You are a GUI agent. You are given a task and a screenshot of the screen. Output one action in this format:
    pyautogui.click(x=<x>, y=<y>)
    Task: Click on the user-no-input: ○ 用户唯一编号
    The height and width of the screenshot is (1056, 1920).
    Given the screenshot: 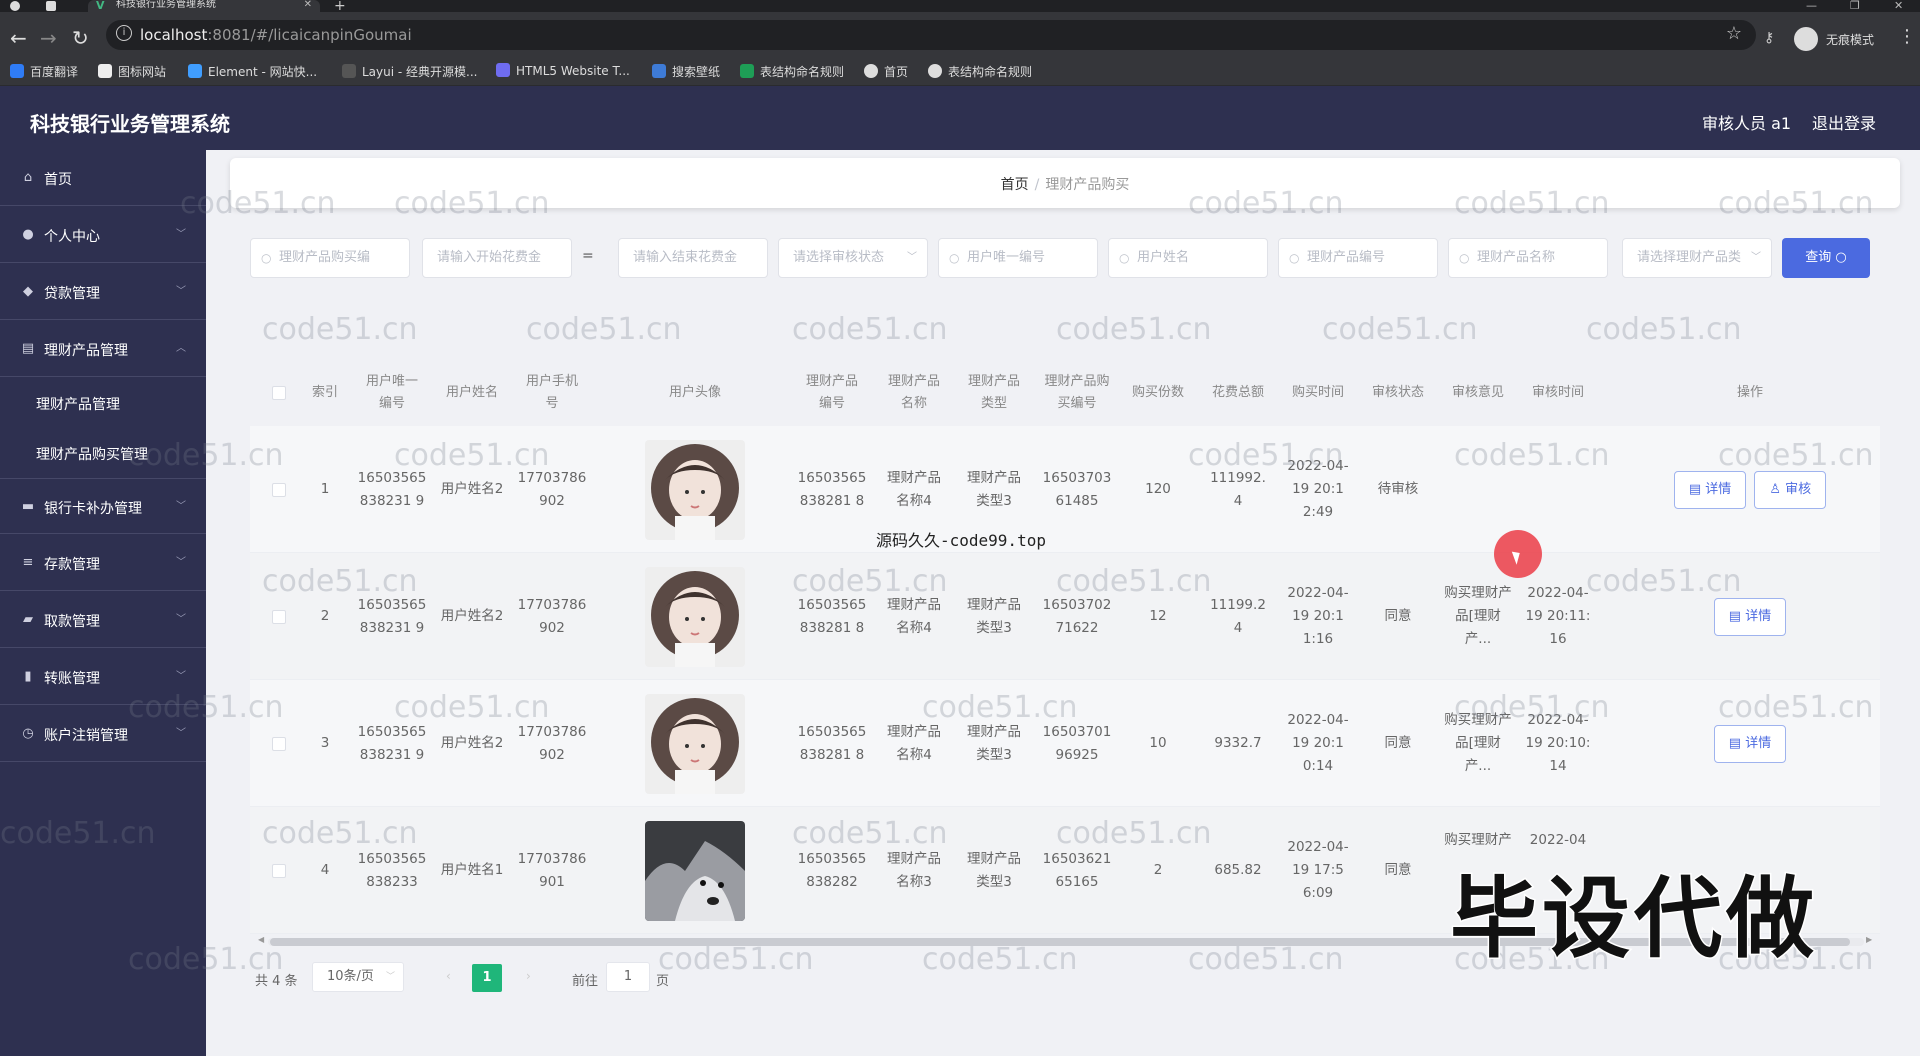 What is the action you would take?
    pyautogui.click(x=1018, y=258)
    